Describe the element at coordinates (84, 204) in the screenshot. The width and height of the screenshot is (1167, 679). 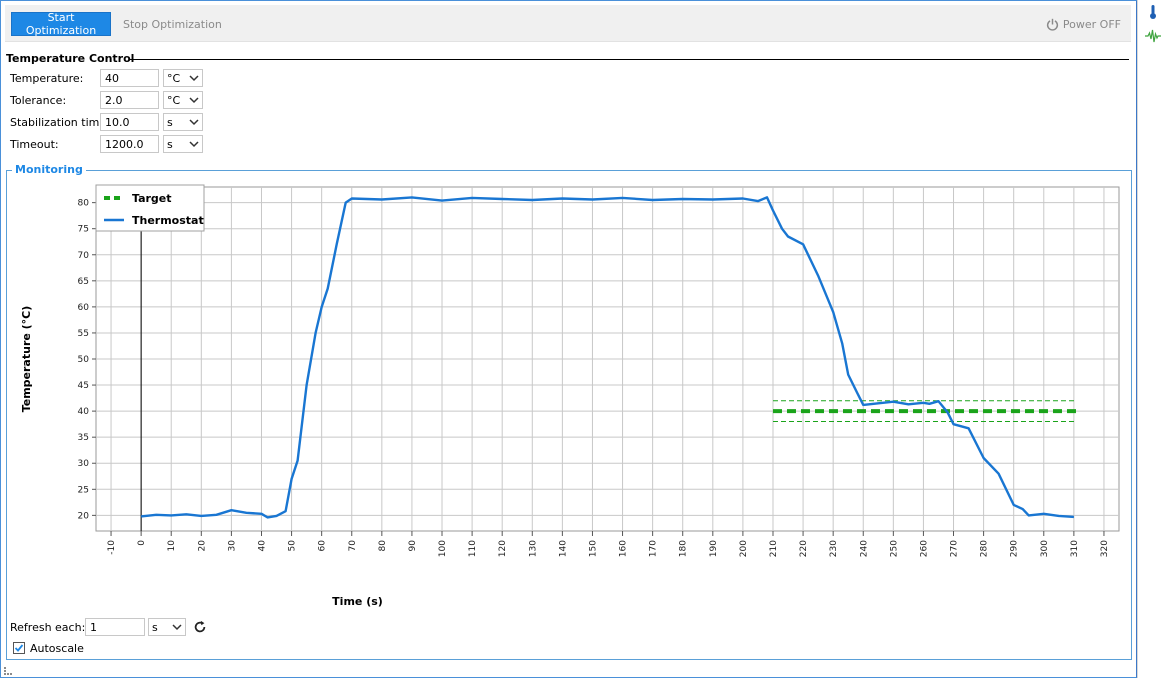
I see `y-tick-label: 80` at that location.